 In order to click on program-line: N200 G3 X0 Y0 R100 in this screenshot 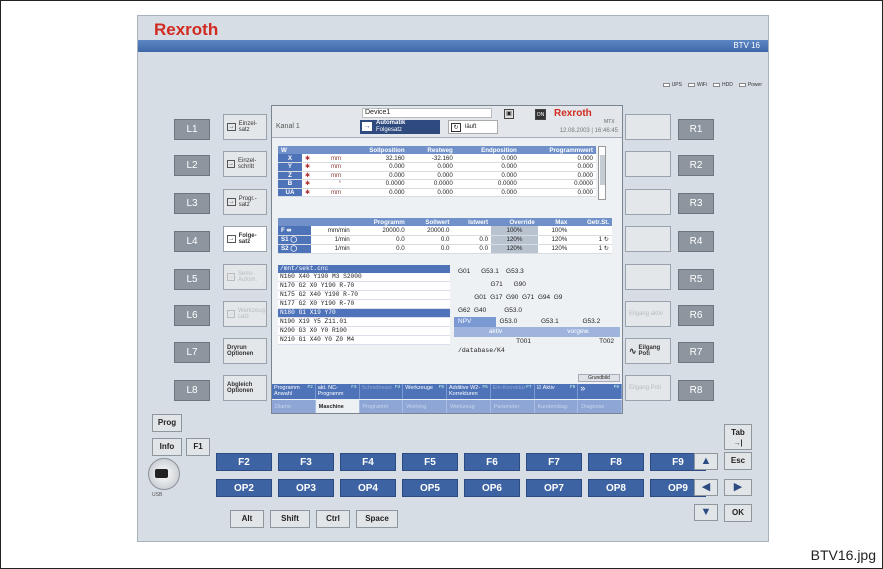, I will do `click(364, 331)`.